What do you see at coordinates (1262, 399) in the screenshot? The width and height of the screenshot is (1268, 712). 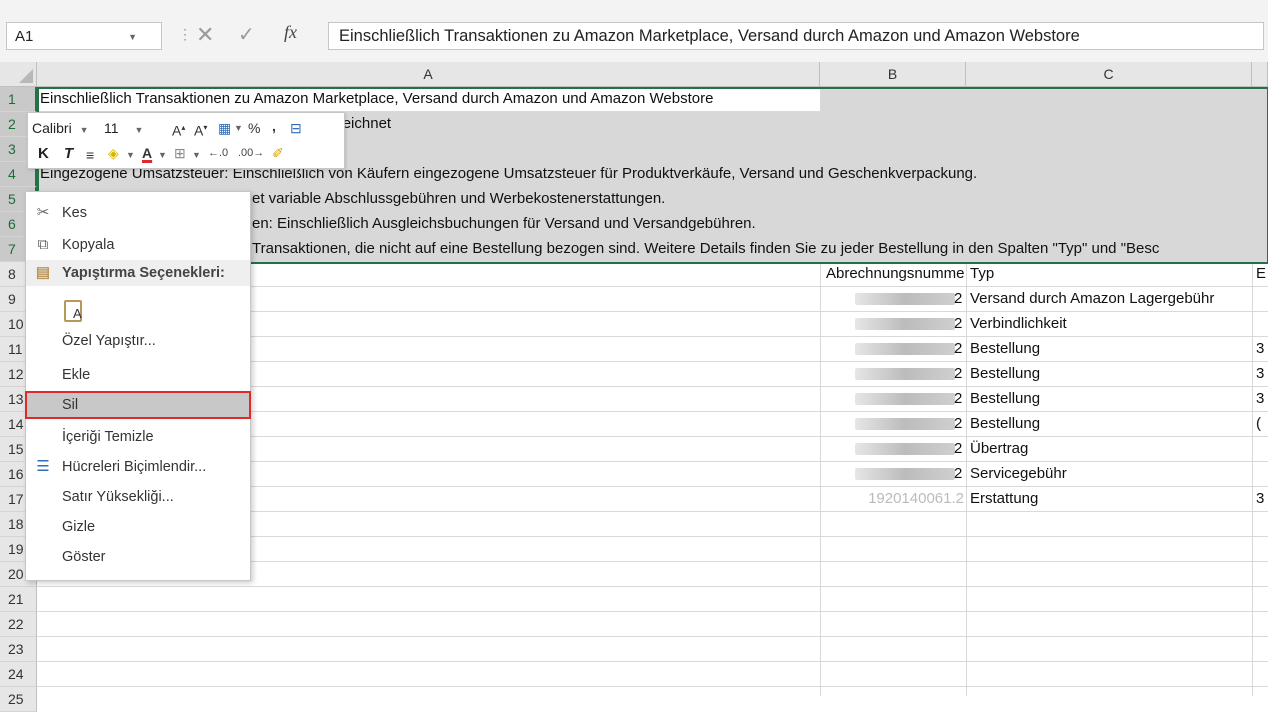 I see `cell-d13: 3` at bounding box center [1262, 399].